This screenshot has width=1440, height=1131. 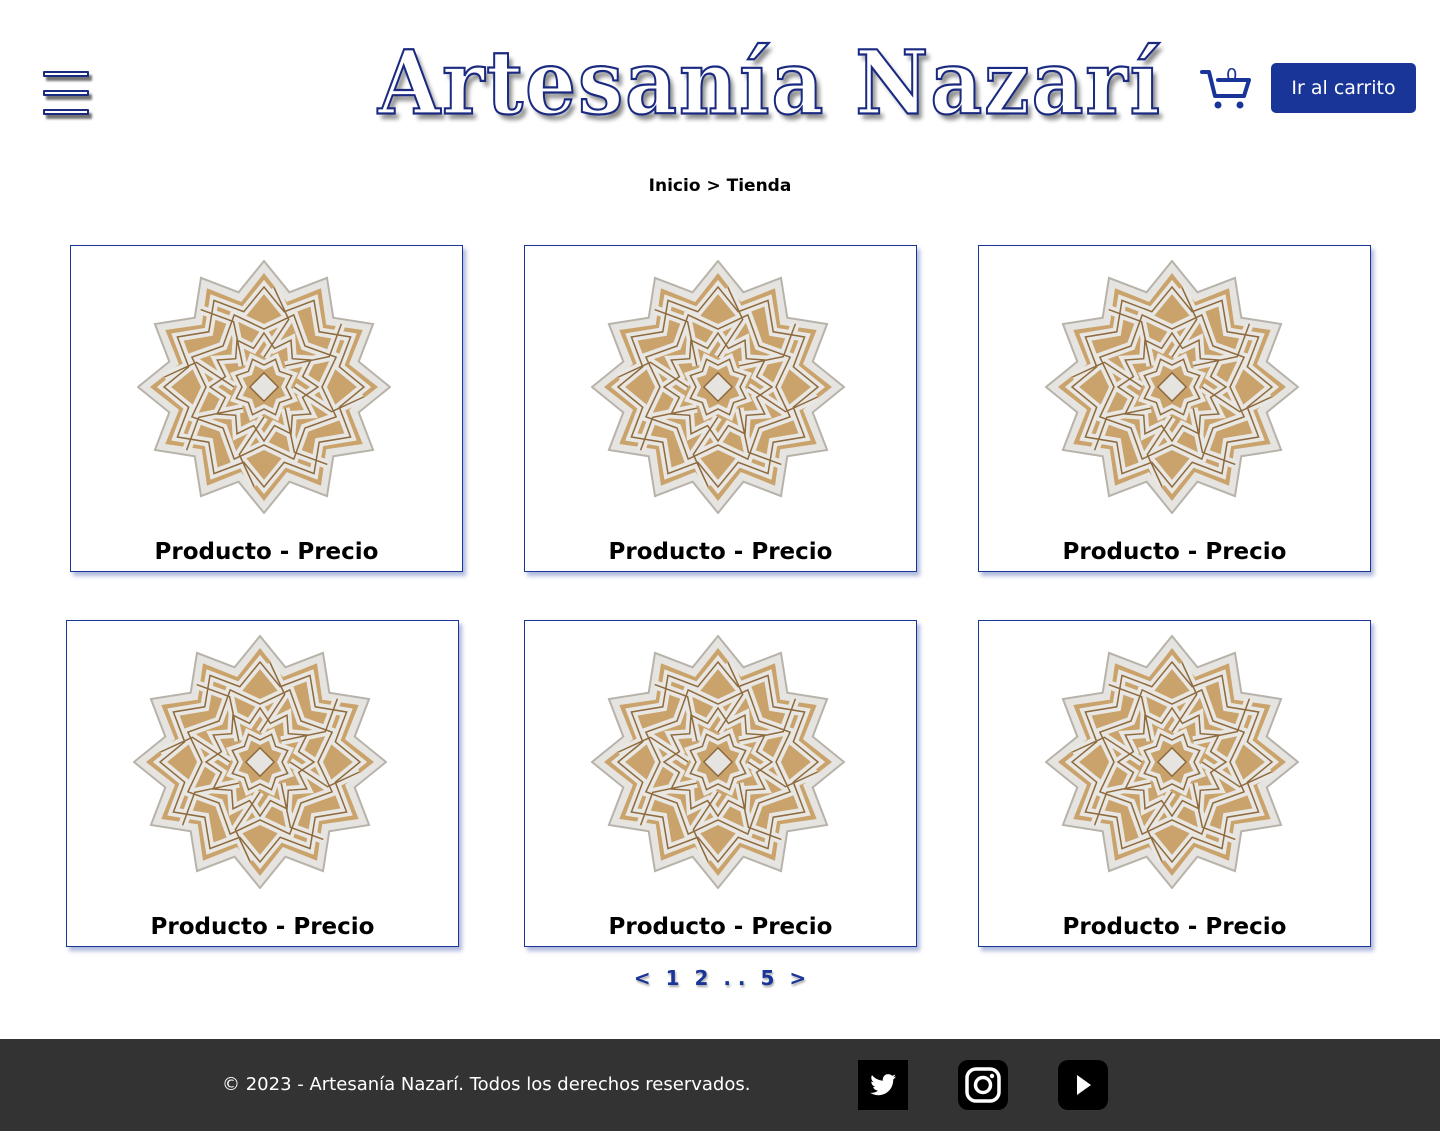 What do you see at coordinates (642, 978) in the screenshot?
I see `pagination-prev: <` at bounding box center [642, 978].